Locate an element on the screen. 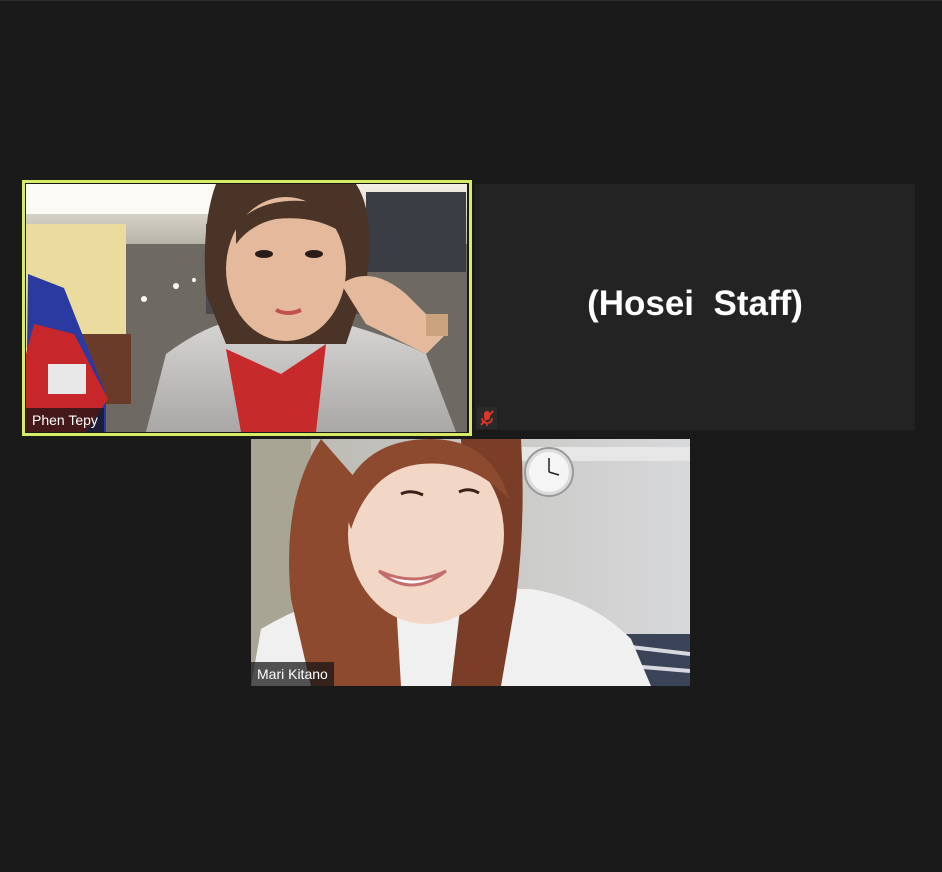  video-tile-hosei-staff: (Hosei Staff) is located at coordinates (695, 307).